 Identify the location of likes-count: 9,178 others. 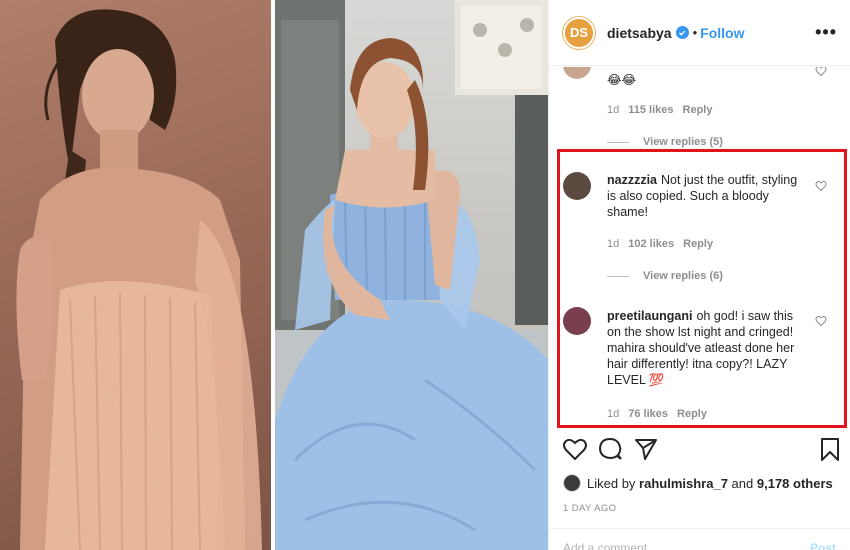
(795, 483).